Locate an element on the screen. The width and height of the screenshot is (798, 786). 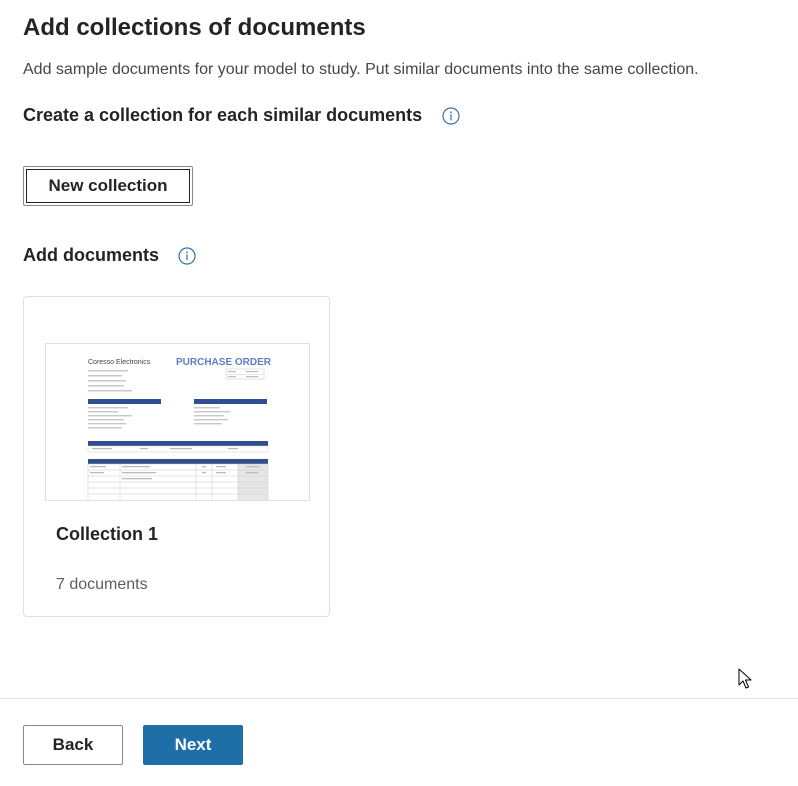
documents-heading-text: Add documents is located at coordinates (91, 255).